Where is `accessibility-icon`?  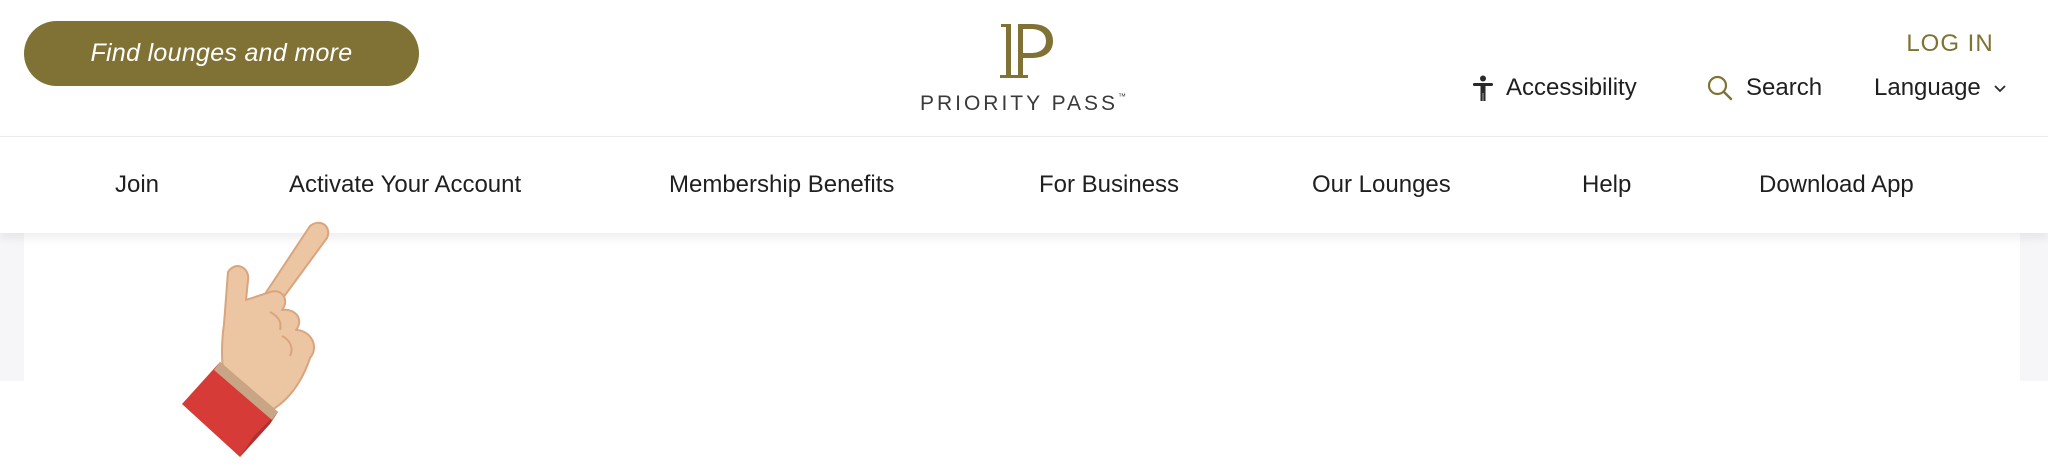
accessibility-icon is located at coordinates (1483, 88).